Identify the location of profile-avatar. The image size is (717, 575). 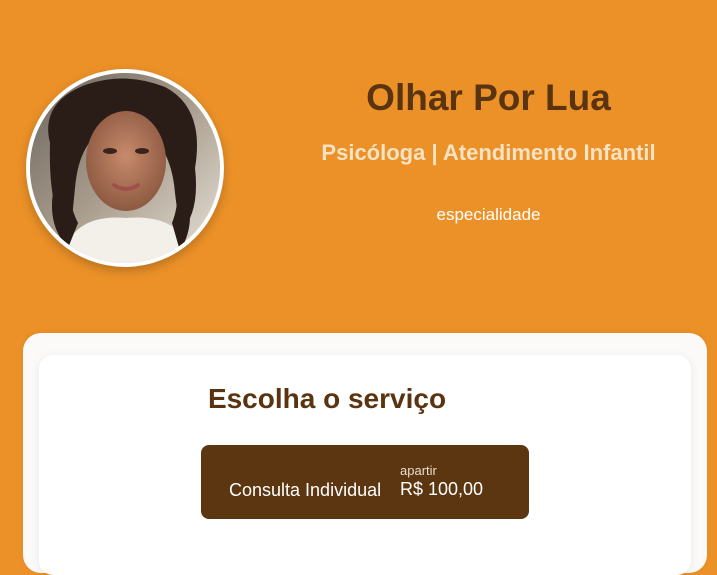
(125, 168).